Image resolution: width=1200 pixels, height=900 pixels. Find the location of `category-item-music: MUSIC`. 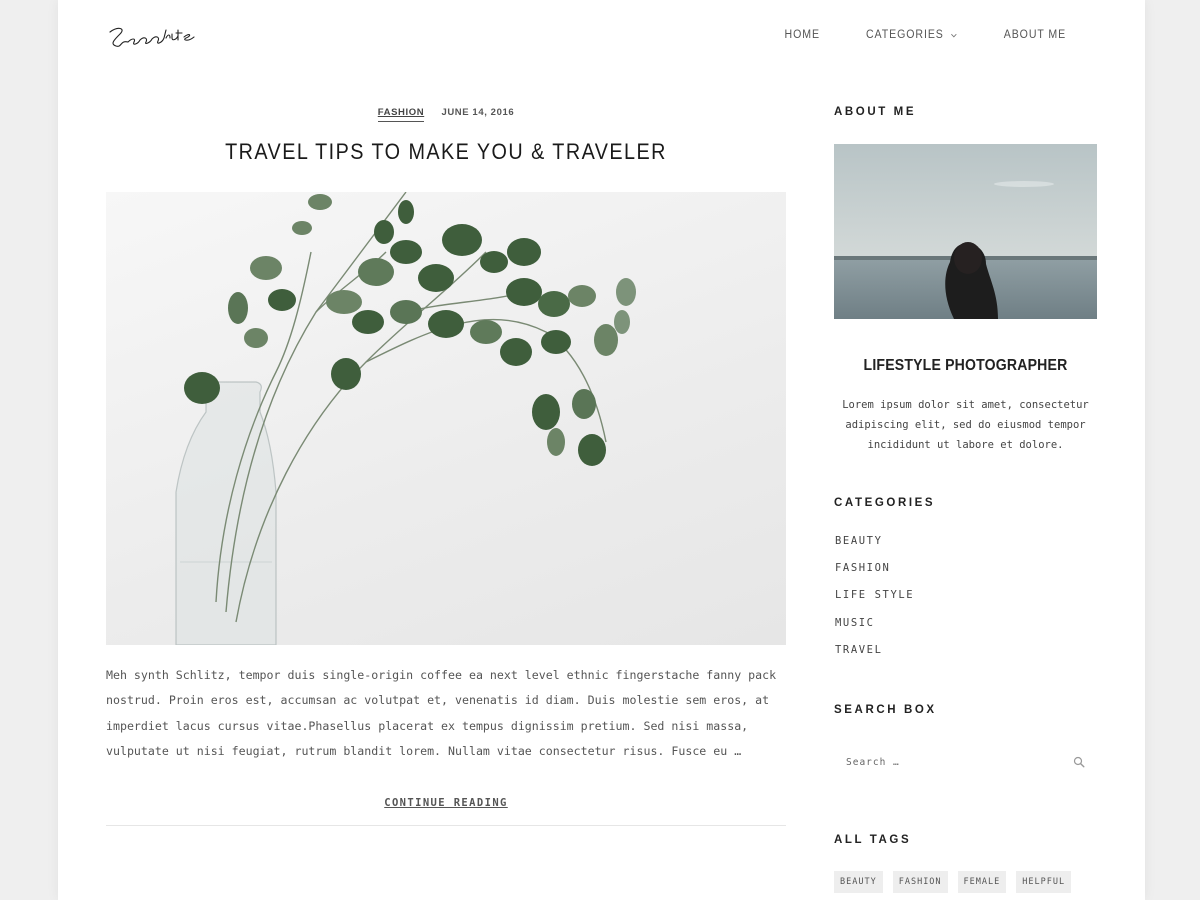

category-item-music: MUSIC is located at coordinates (874, 630).